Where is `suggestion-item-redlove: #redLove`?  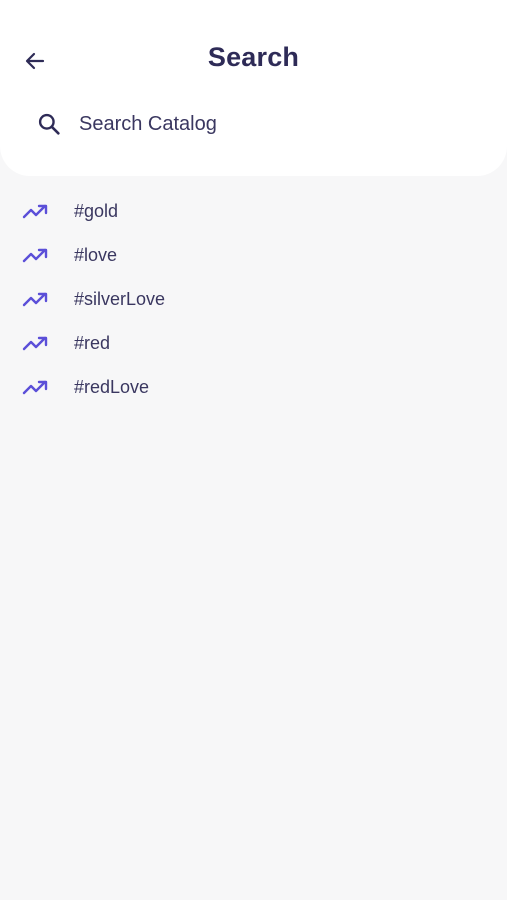
suggestion-item-redlove: #redLove is located at coordinates (253, 387).